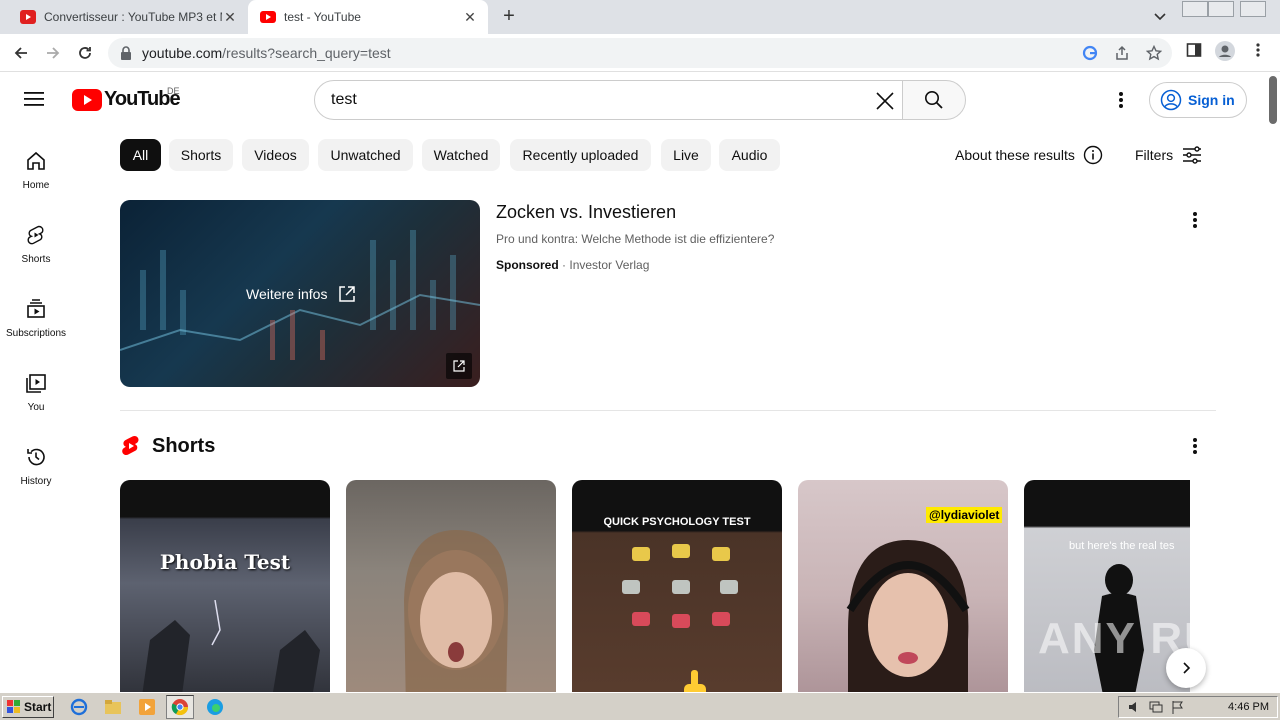 The width and height of the screenshot is (1280, 720). I want to click on chrome-taskbar-button, so click(180, 707).